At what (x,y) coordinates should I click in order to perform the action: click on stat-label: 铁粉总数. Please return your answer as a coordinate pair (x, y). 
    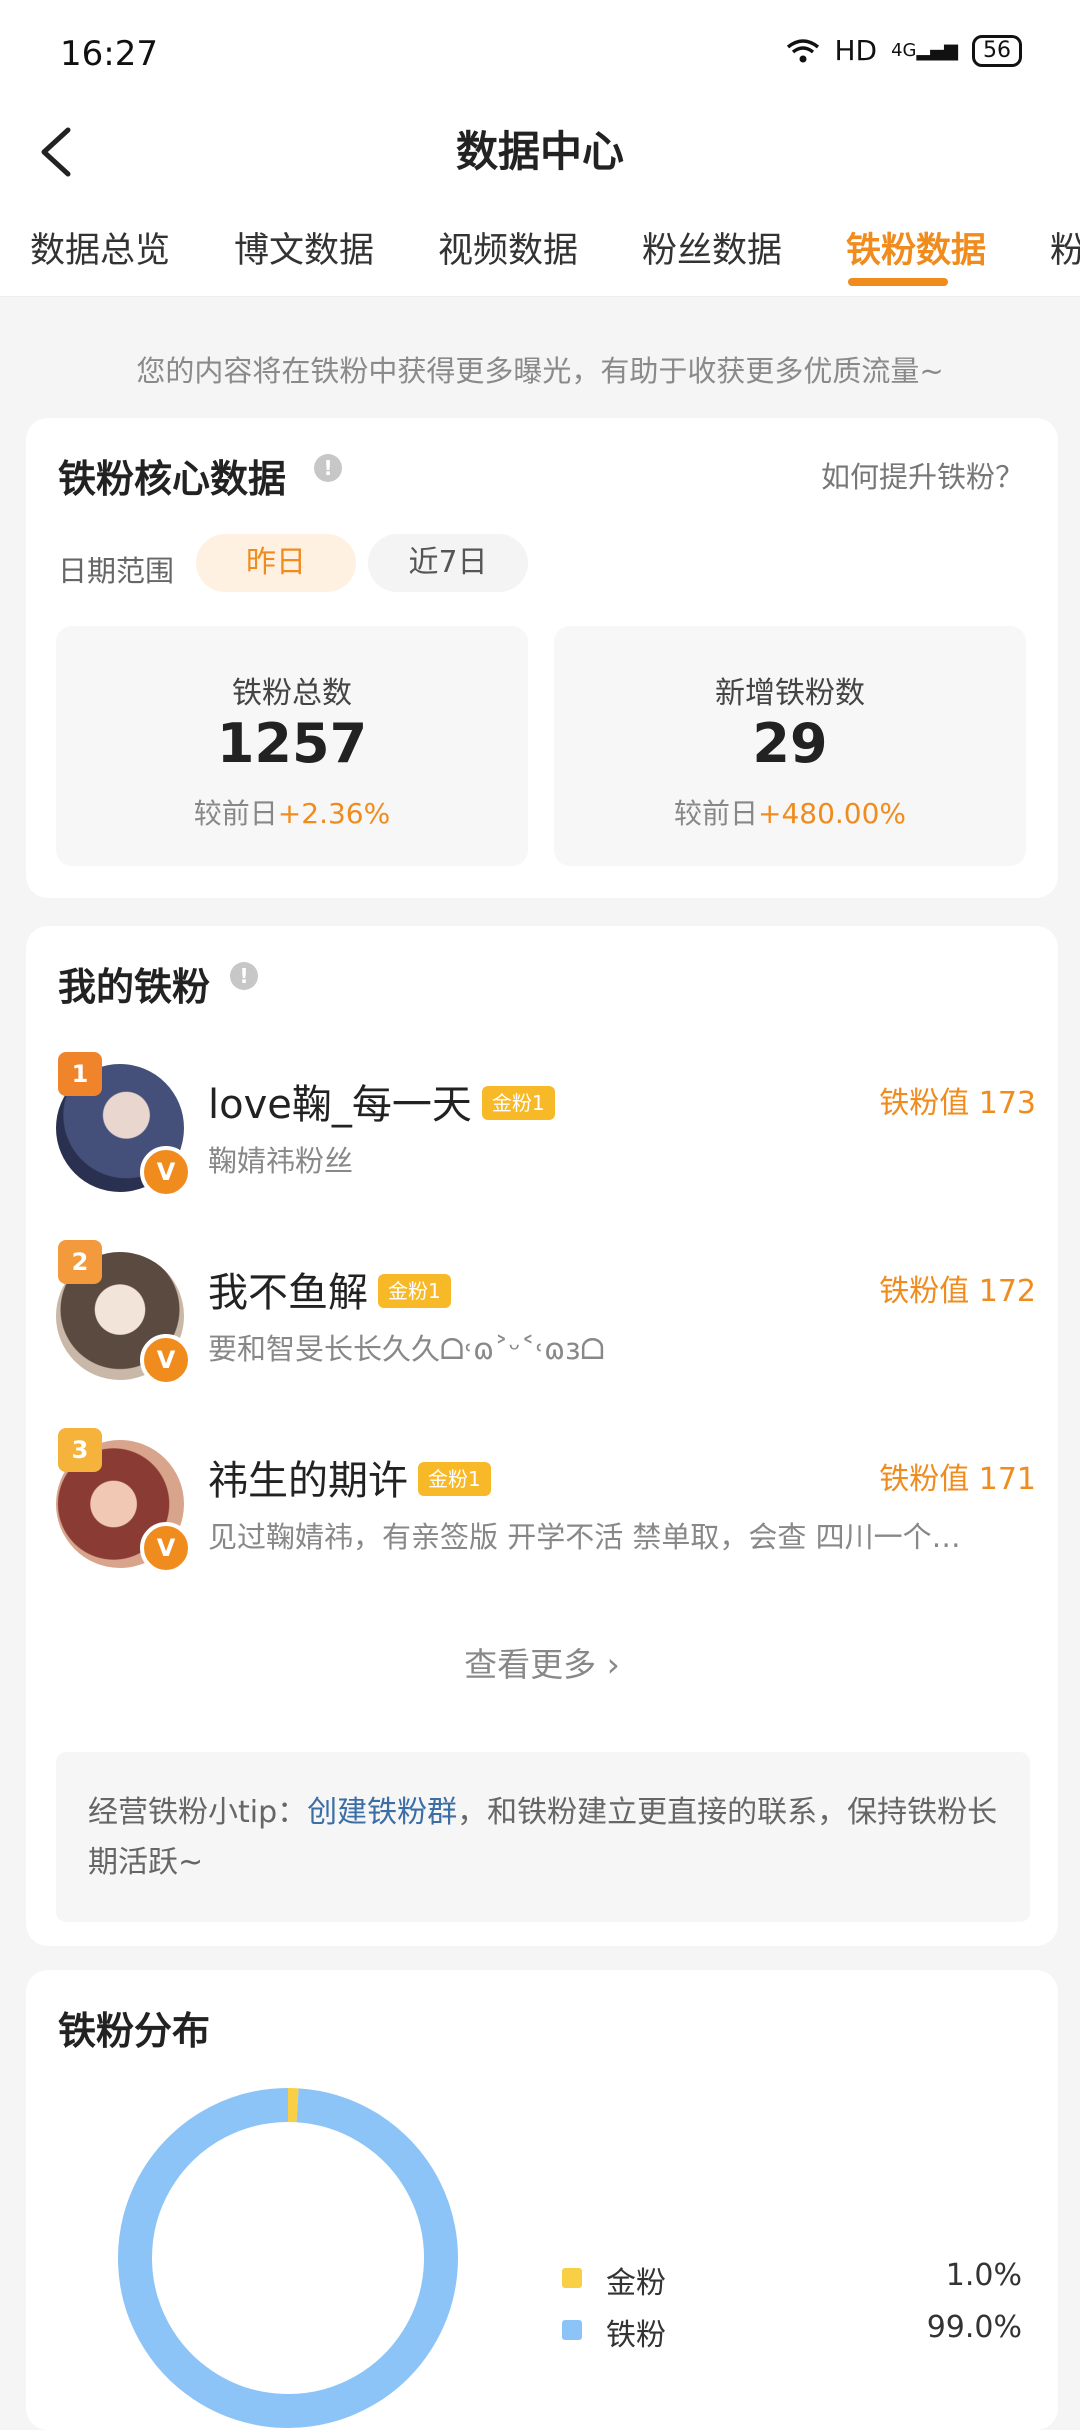
    Looking at the image, I should click on (292, 690).